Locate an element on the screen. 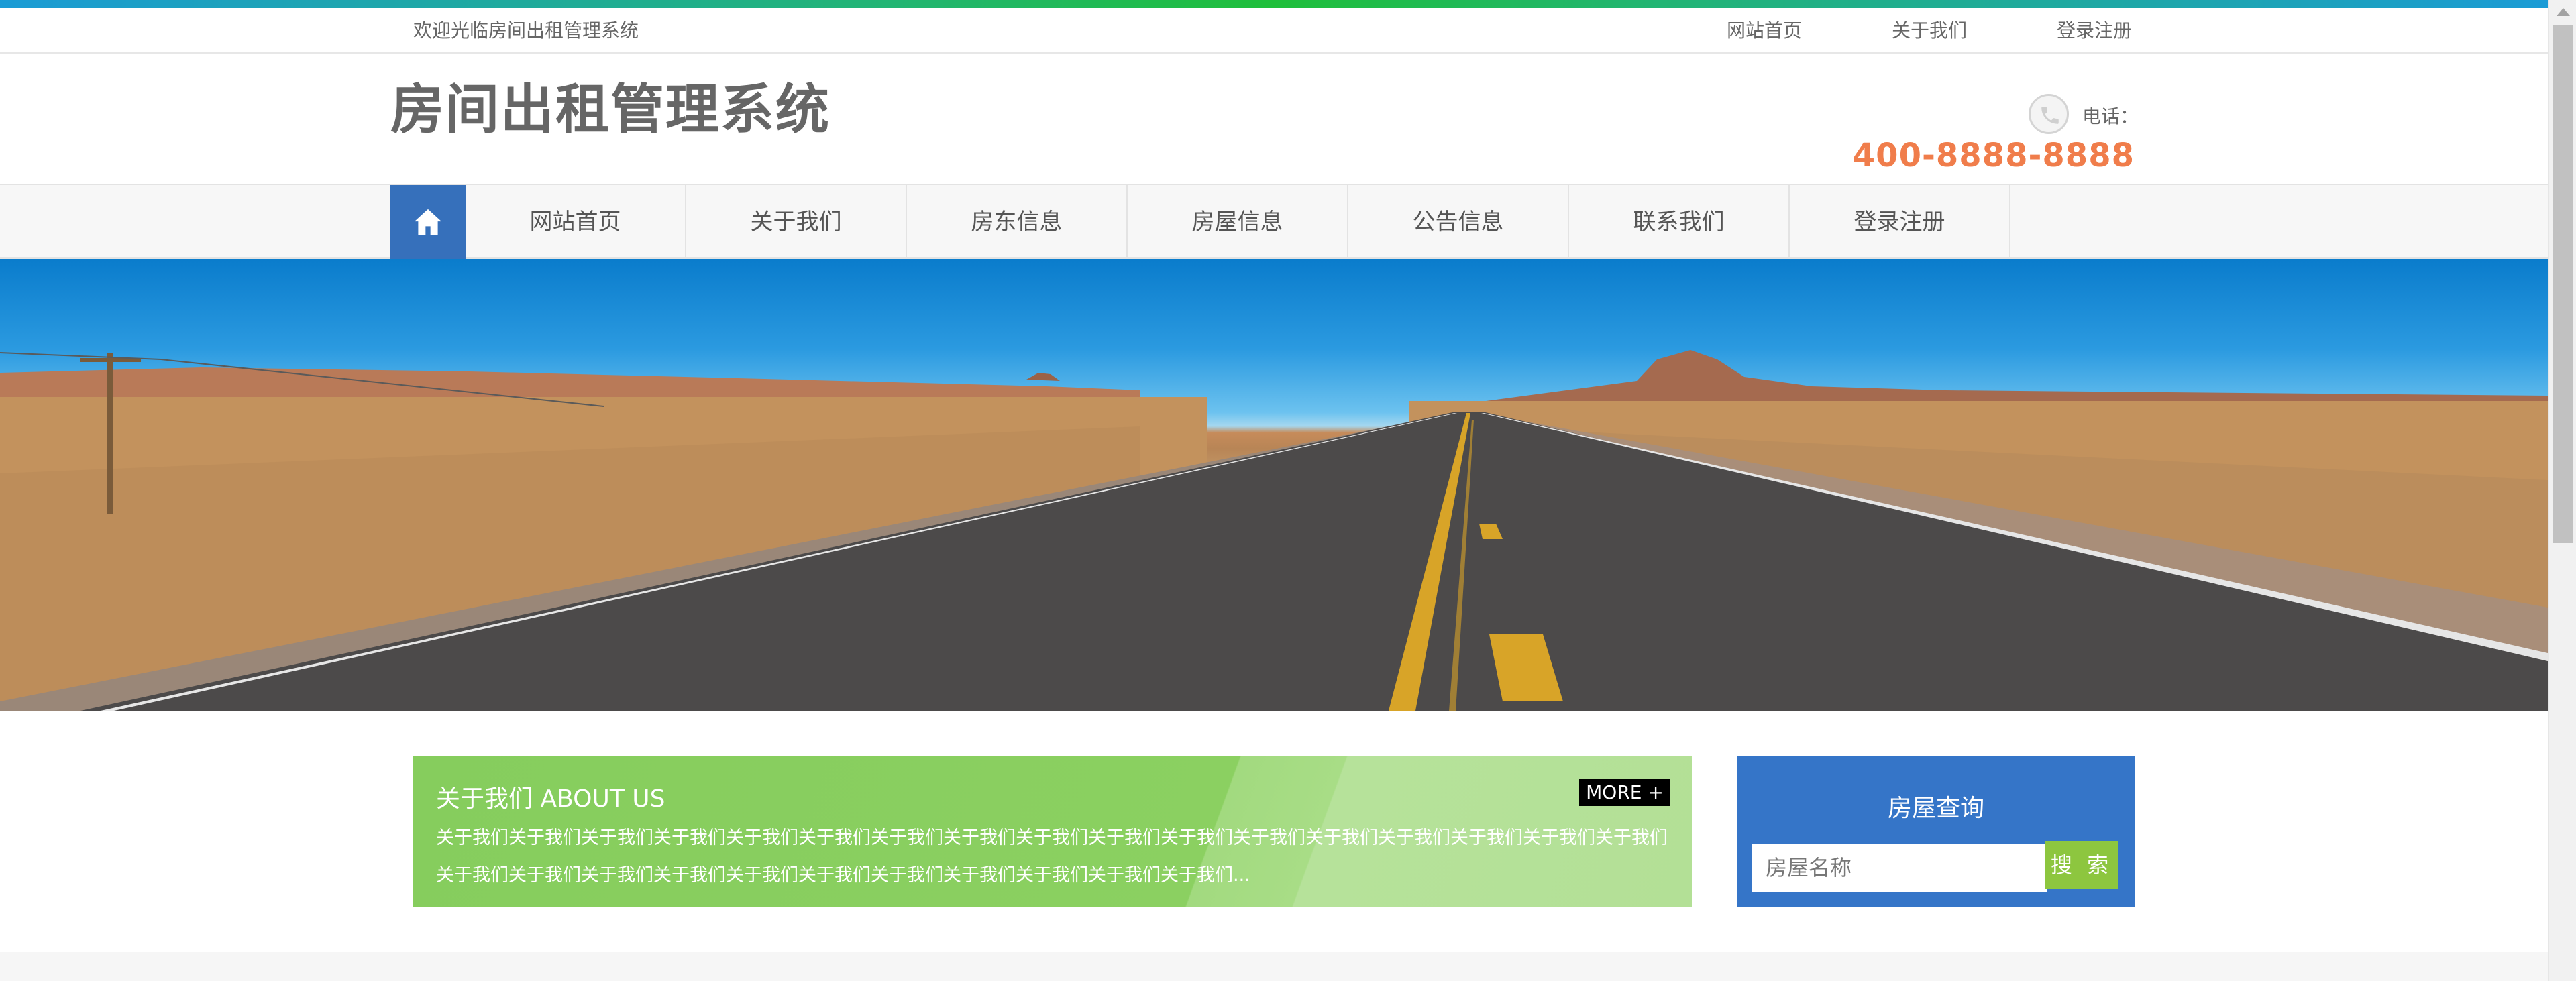 The height and width of the screenshot is (981, 2576). scroll-thumb is located at coordinates (2563, 284).